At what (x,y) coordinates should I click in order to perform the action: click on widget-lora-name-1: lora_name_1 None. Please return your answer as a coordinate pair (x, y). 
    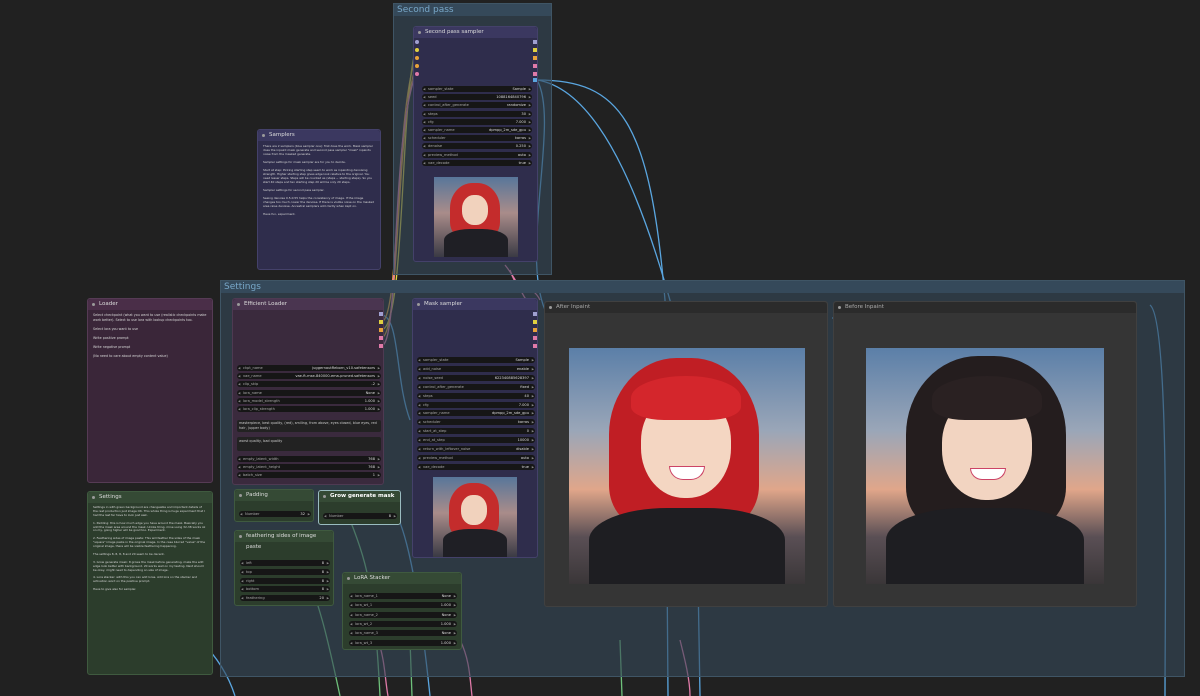
    Looking at the image, I should click on (403, 596).